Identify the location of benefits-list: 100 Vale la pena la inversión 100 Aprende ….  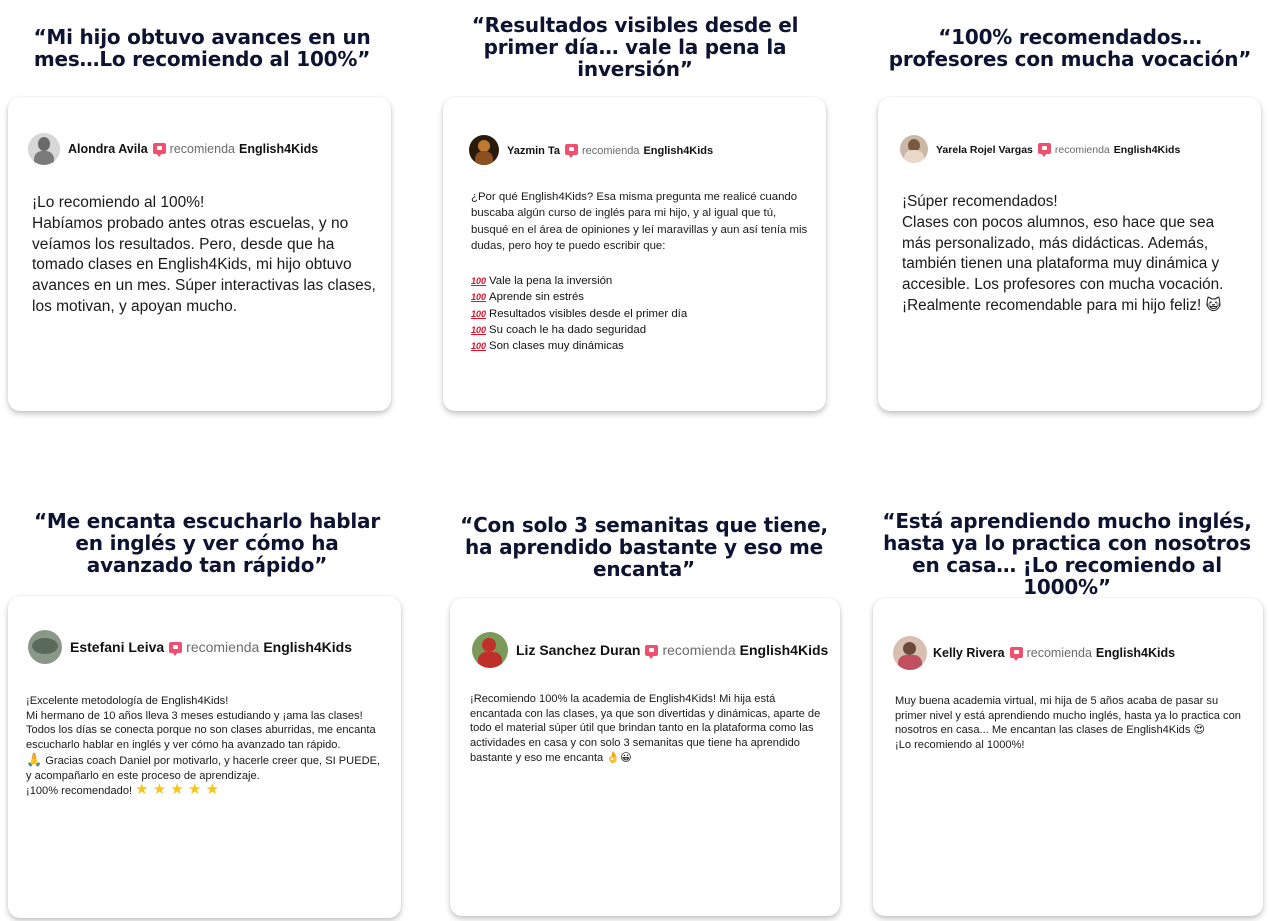
(579, 313).